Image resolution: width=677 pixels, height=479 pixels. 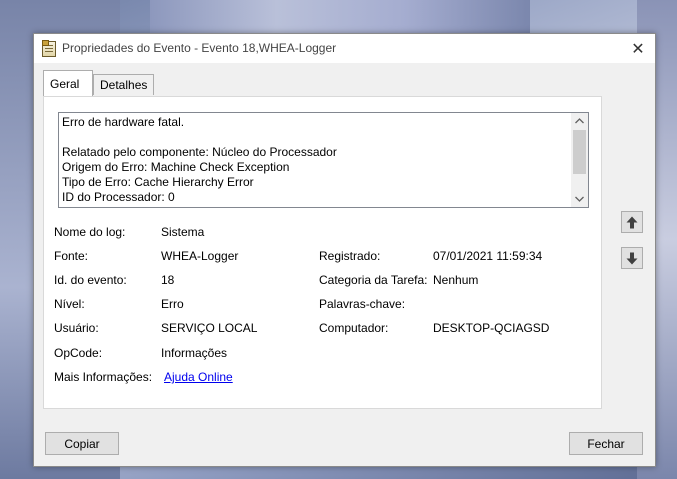 I want to click on event-id-label: Id. do evento:, so click(x=90, y=280).